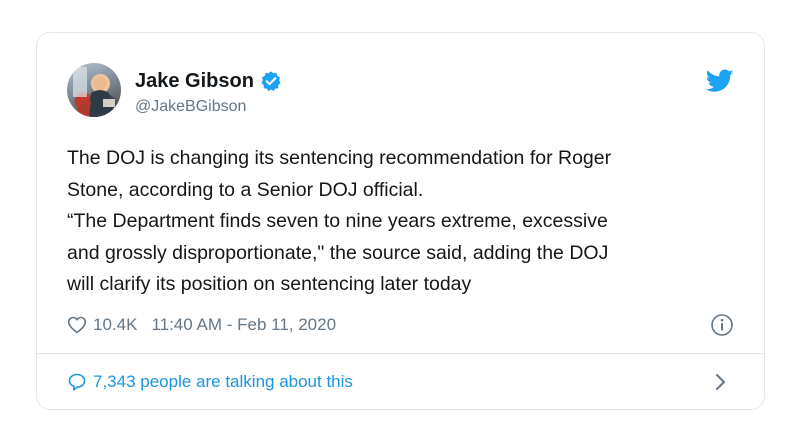 The image size is (800, 445). What do you see at coordinates (400, 353) in the screenshot?
I see `divider` at bounding box center [400, 353].